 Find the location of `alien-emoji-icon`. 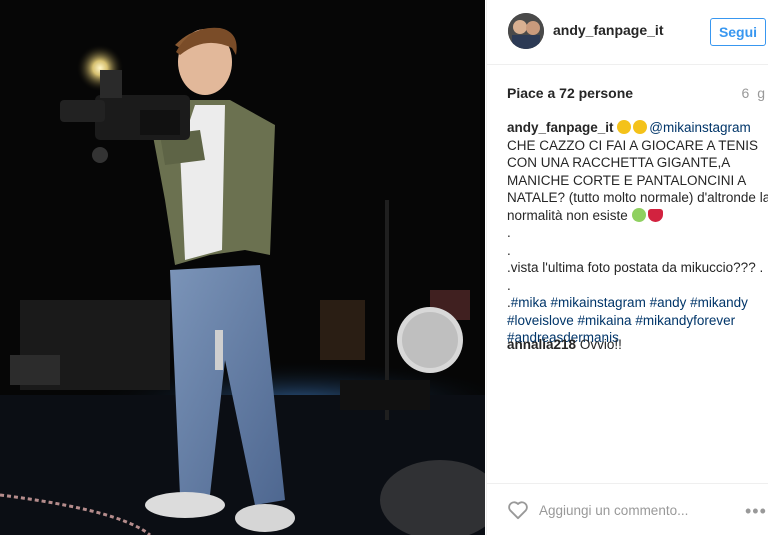

alien-emoji-icon is located at coordinates (638, 214).